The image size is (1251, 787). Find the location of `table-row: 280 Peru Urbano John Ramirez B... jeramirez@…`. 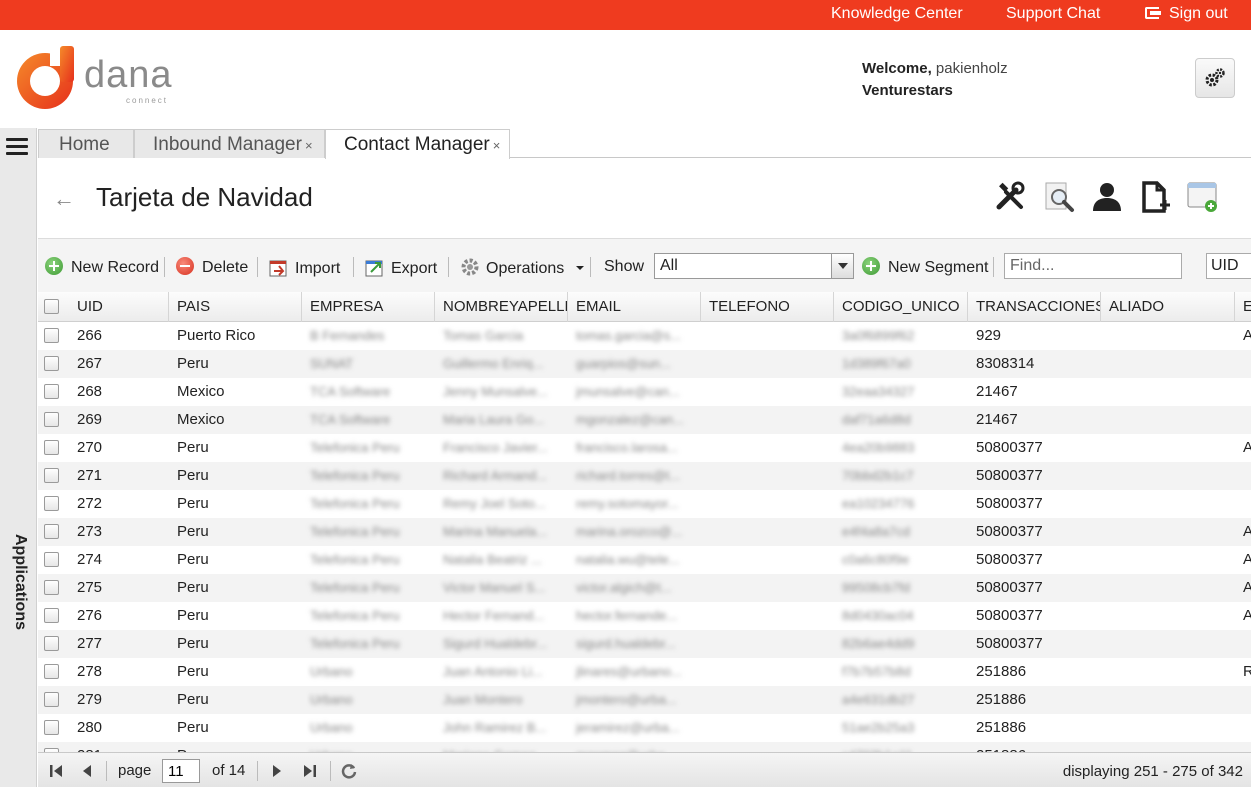

table-row: 280 Peru Urbano John Ramirez B... jeramirez@… is located at coordinates (644, 728).